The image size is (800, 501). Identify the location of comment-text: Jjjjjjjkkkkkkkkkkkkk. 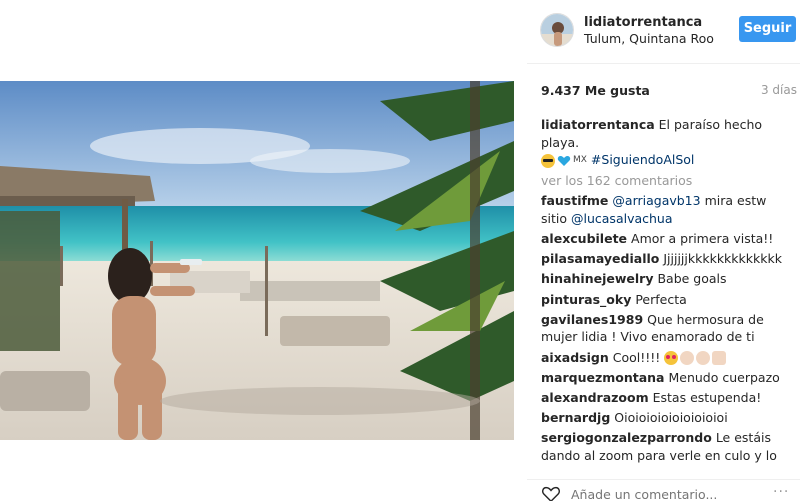
(722, 259).